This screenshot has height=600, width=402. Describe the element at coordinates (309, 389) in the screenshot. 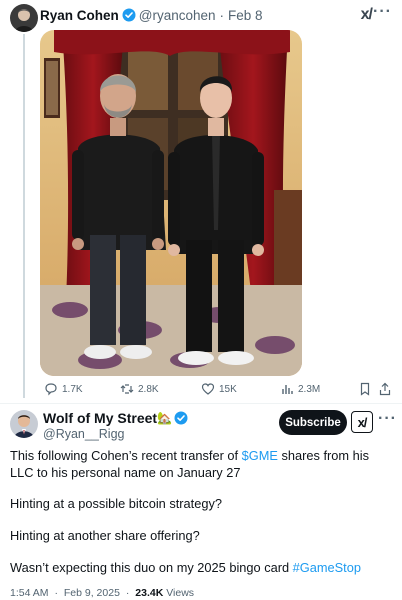

I see `views-count: 2.3M` at that location.